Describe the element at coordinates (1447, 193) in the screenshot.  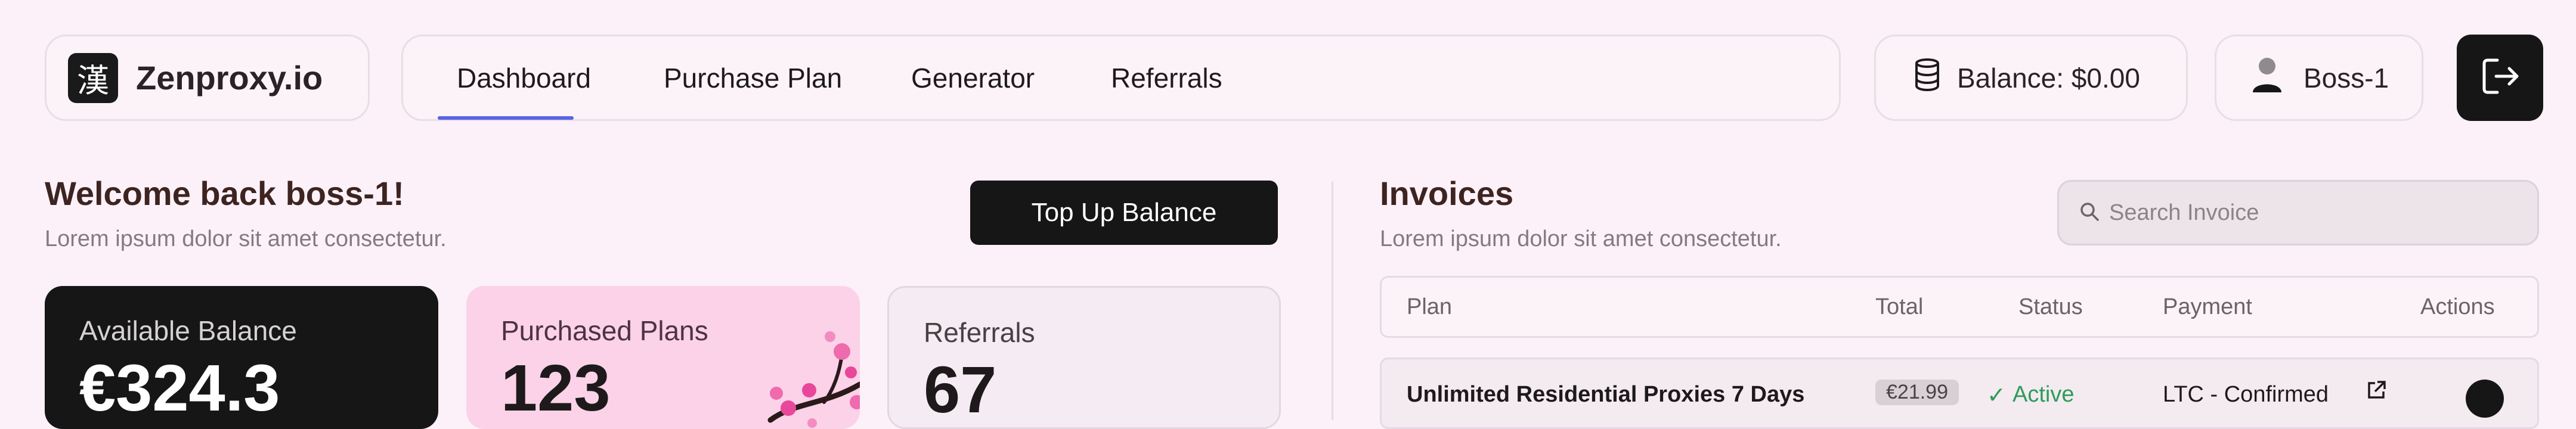
I see `invoices-title: Invoices` at that location.